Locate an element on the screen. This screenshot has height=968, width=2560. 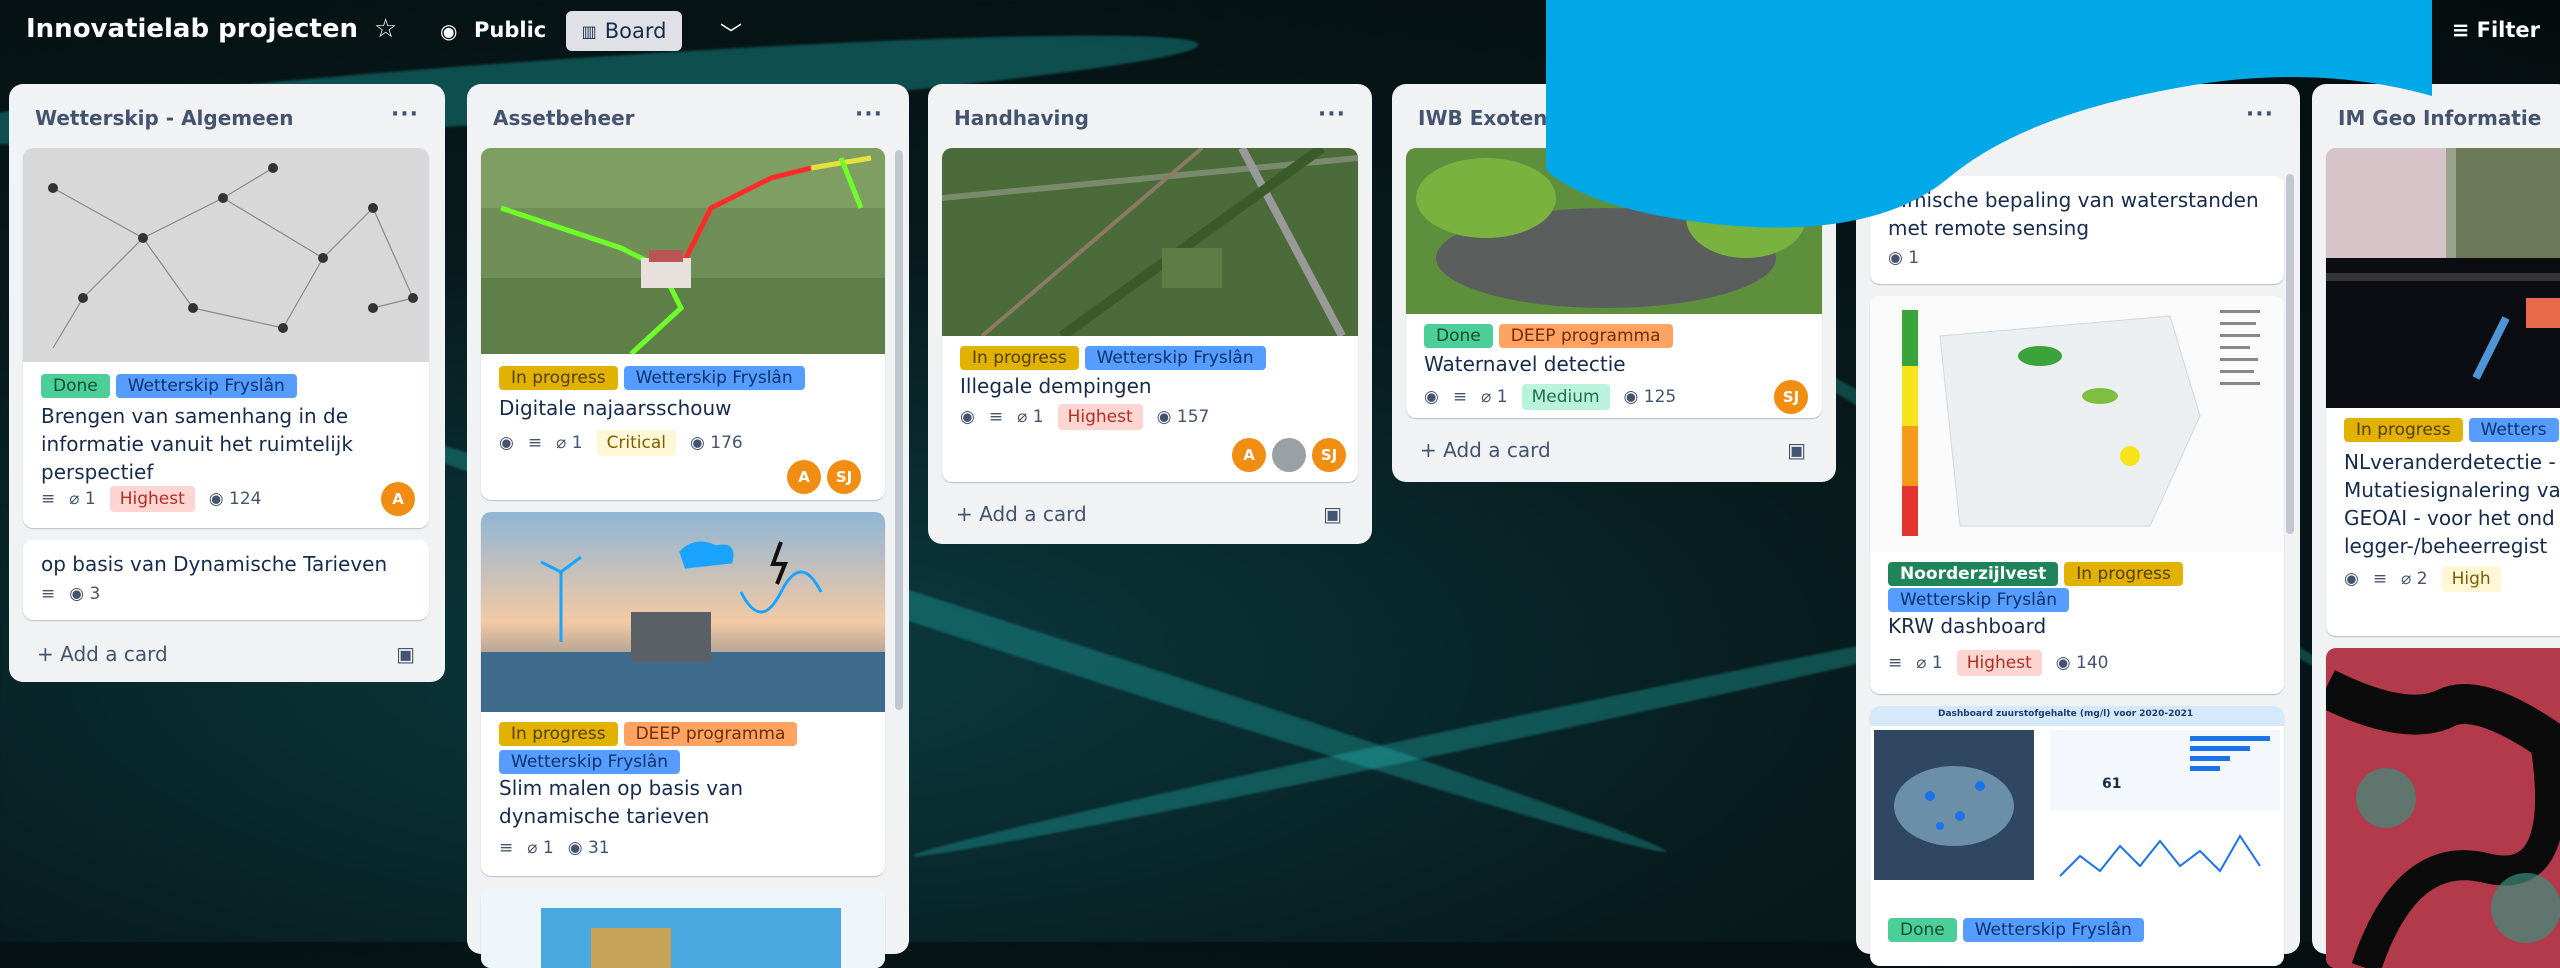
card-satellite is located at coordinates (2443, 808).